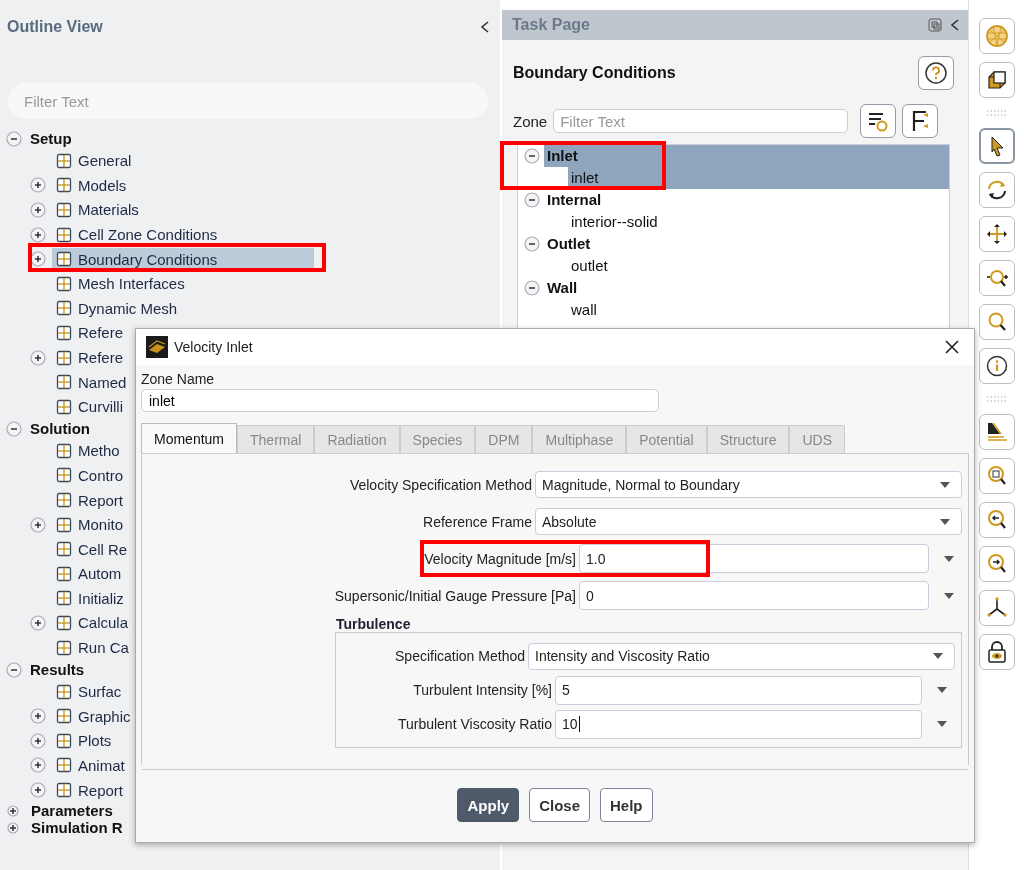  Describe the element at coordinates (936, 73) in the screenshot. I see `help-button` at that location.